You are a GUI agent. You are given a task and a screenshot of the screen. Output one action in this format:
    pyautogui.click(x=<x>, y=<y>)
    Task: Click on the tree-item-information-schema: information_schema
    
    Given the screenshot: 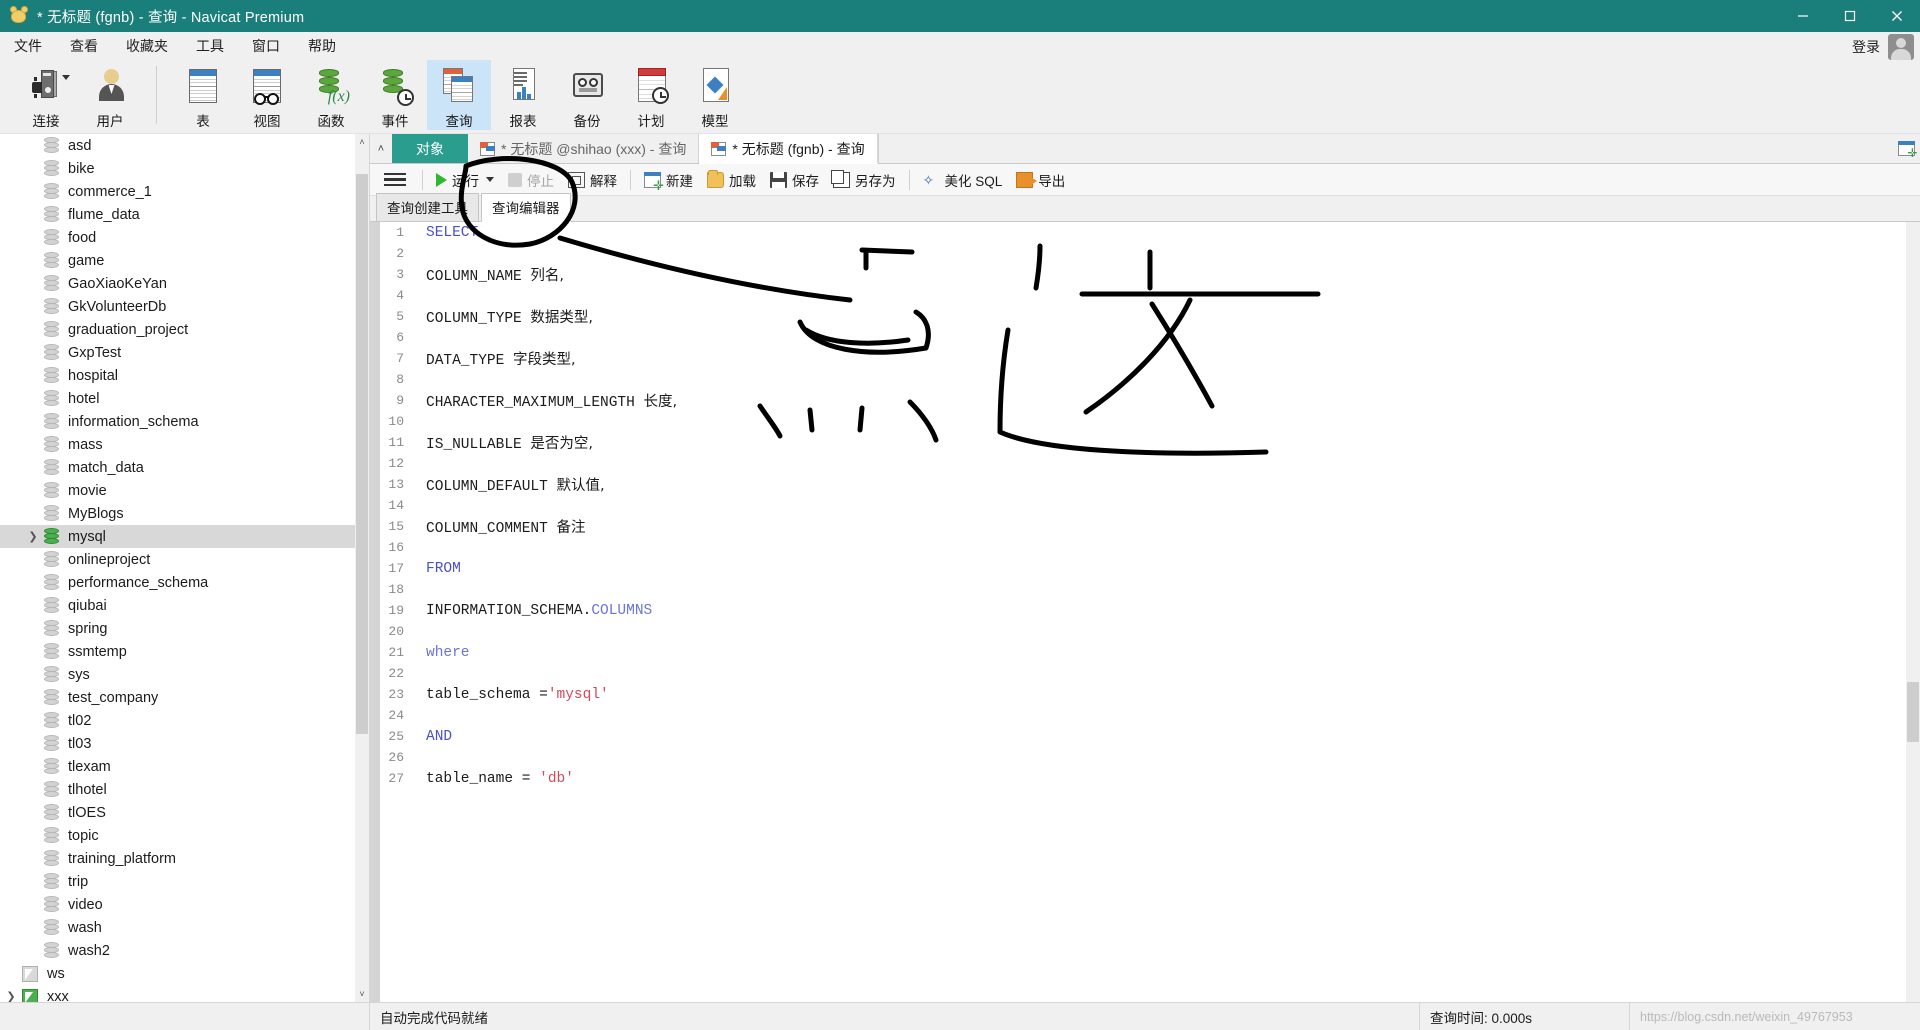 What is the action you would take?
    pyautogui.click(x=177, y=421)
    